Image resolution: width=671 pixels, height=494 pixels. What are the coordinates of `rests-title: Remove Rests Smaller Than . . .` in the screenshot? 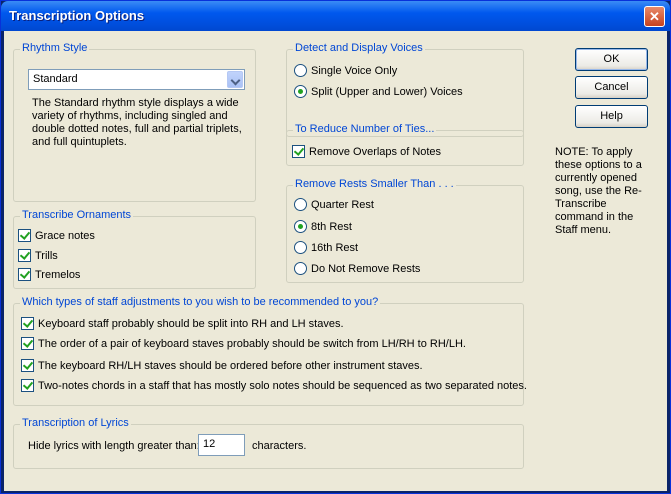 It's located at (374, 184).